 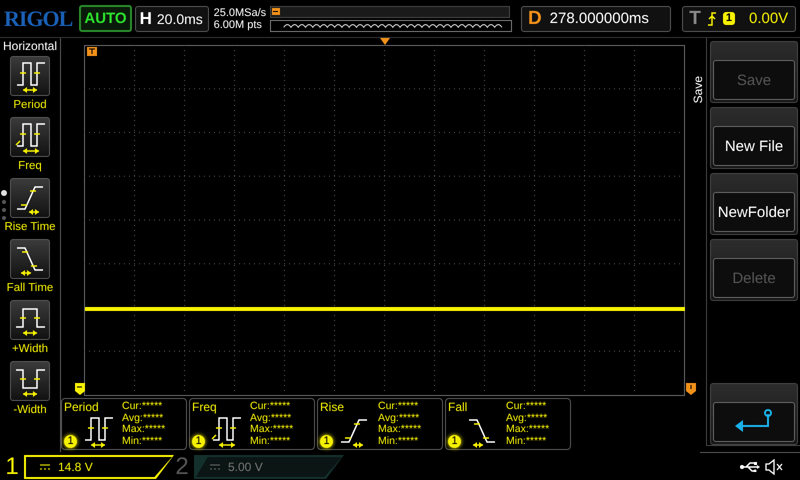 I want to click on measure-label: Fall Time, so click(x=30, y=288).